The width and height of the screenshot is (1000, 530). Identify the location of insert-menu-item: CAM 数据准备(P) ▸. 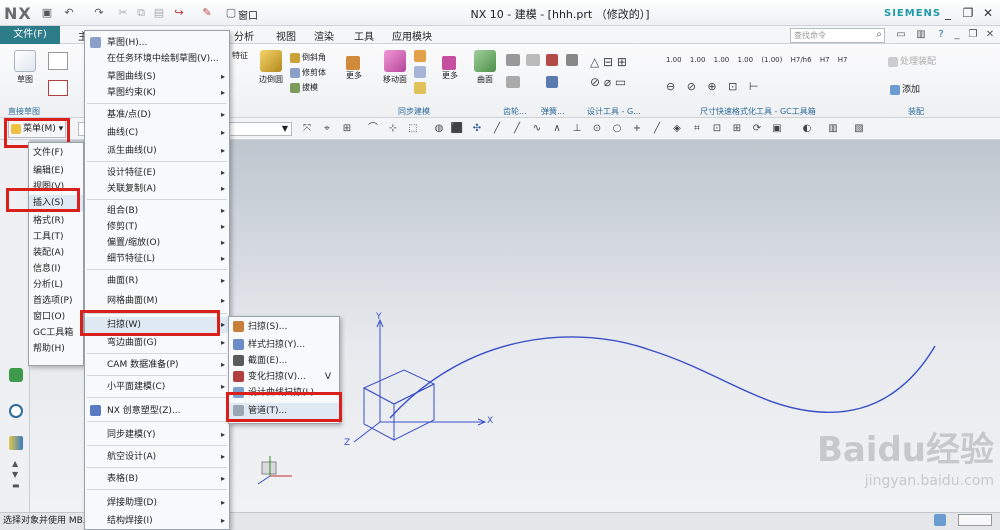
(157, 365).